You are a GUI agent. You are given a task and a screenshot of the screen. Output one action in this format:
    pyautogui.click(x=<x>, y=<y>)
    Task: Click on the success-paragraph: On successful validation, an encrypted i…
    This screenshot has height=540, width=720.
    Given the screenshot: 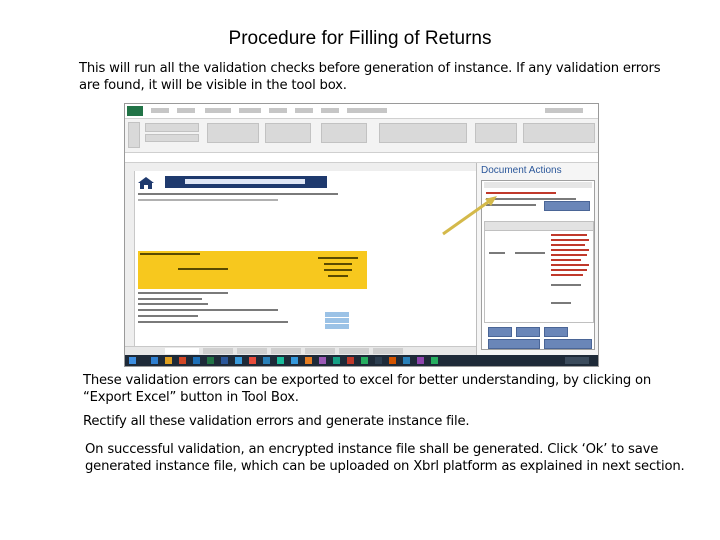 What is the action you would take?
    pyautogui.click(x=385, y=458)
    